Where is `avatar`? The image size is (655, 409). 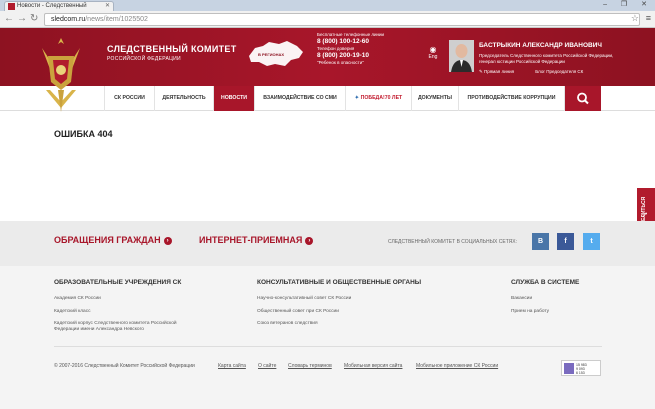
avatar is located at coordinates (461, 56).